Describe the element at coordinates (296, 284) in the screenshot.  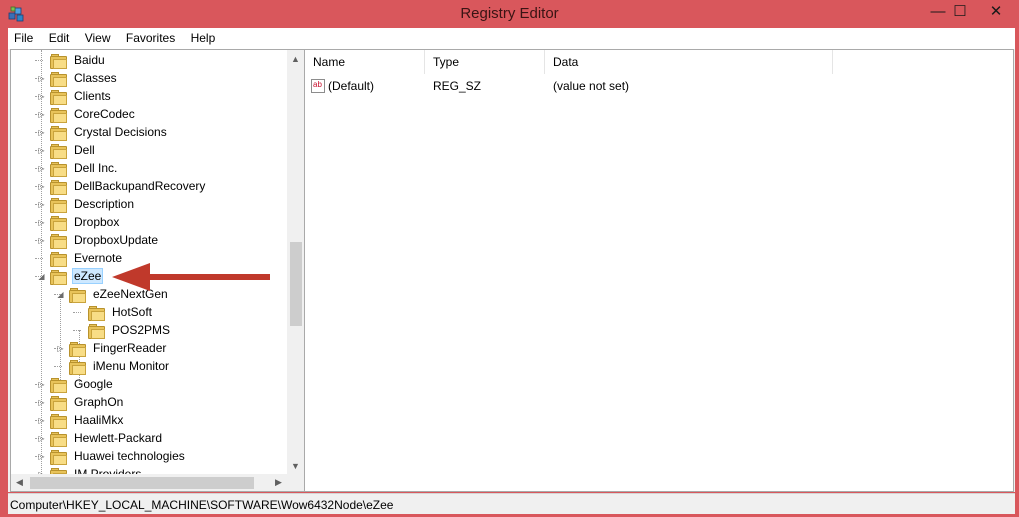
I see `vertical-scroll-thumb` at that location.